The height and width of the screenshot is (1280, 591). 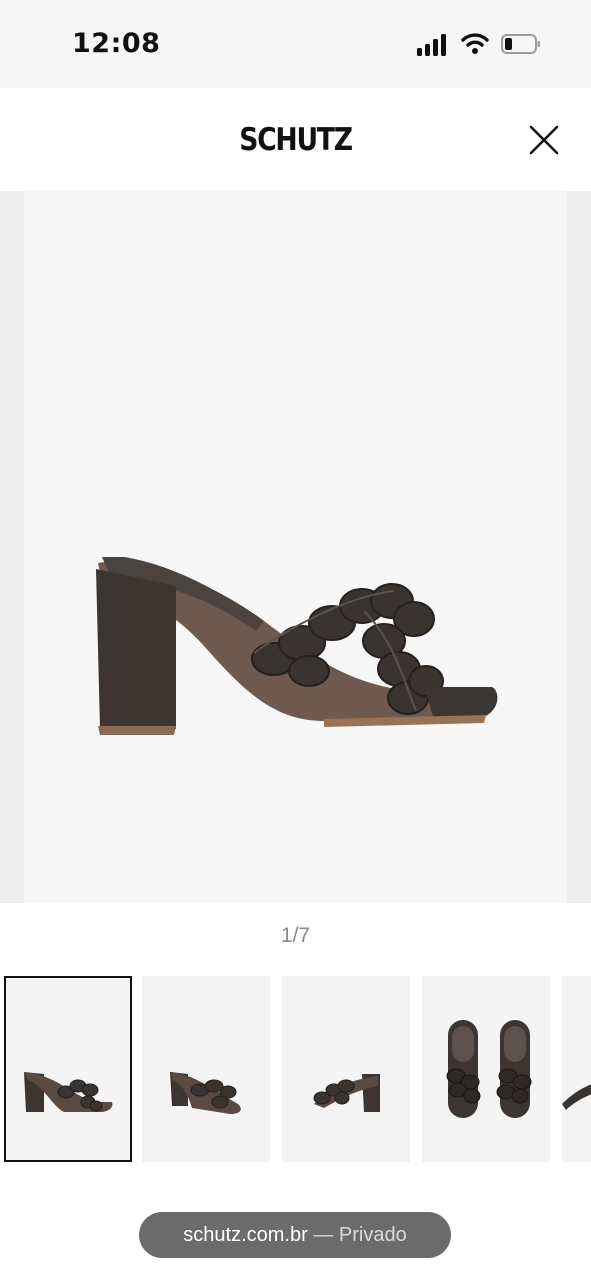 I want to click on close-icon, so click(x=544, y=140).